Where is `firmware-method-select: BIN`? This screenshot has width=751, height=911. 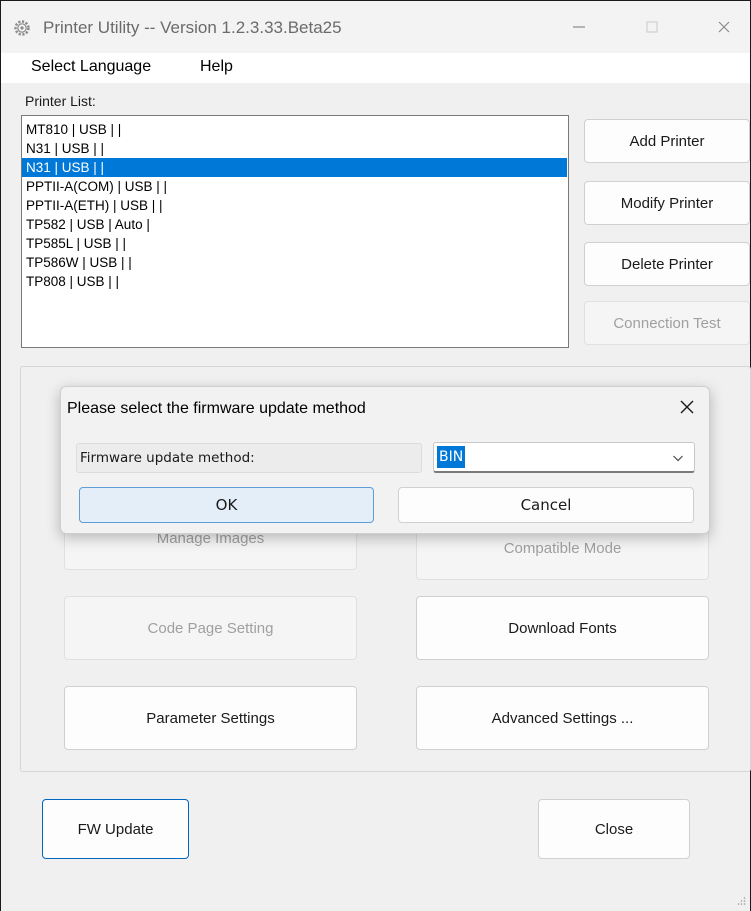 firmware-method-select: BIN is located at coordinates (564, 457).